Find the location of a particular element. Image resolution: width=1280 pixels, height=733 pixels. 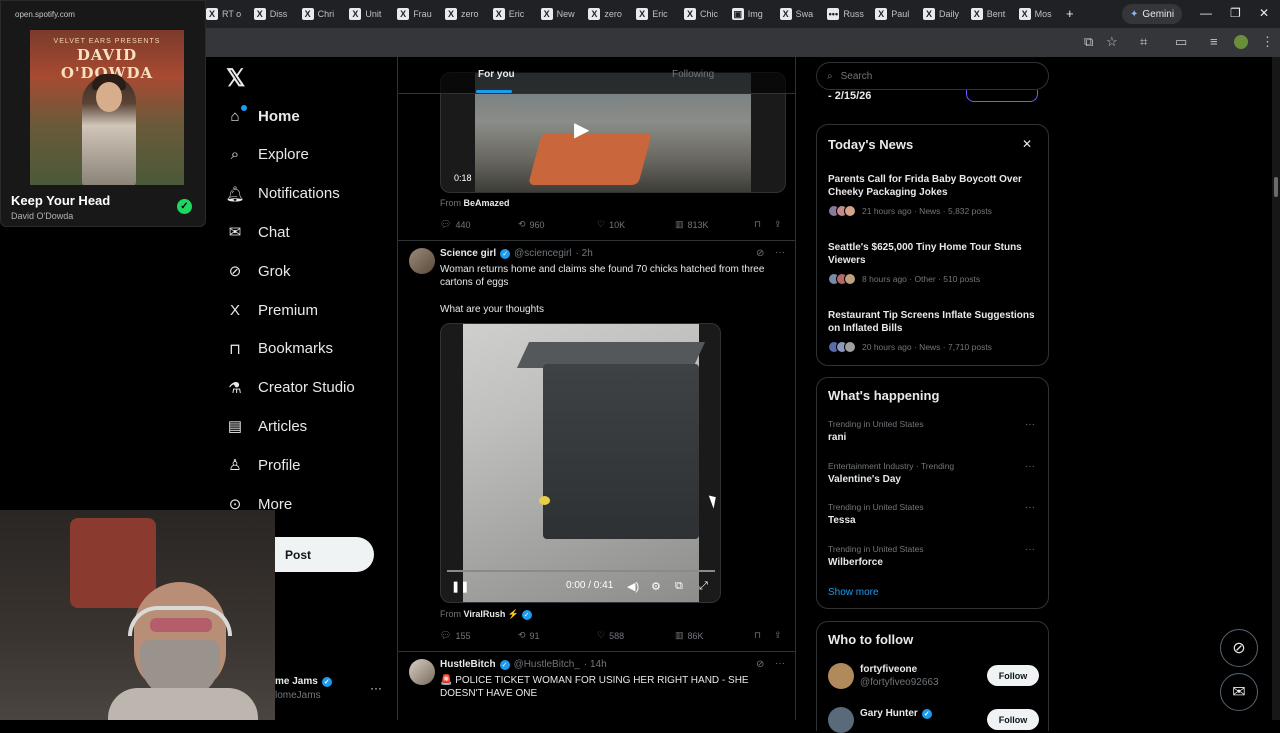

browser-tab: X Mos is located at coordinates (1035, 14).